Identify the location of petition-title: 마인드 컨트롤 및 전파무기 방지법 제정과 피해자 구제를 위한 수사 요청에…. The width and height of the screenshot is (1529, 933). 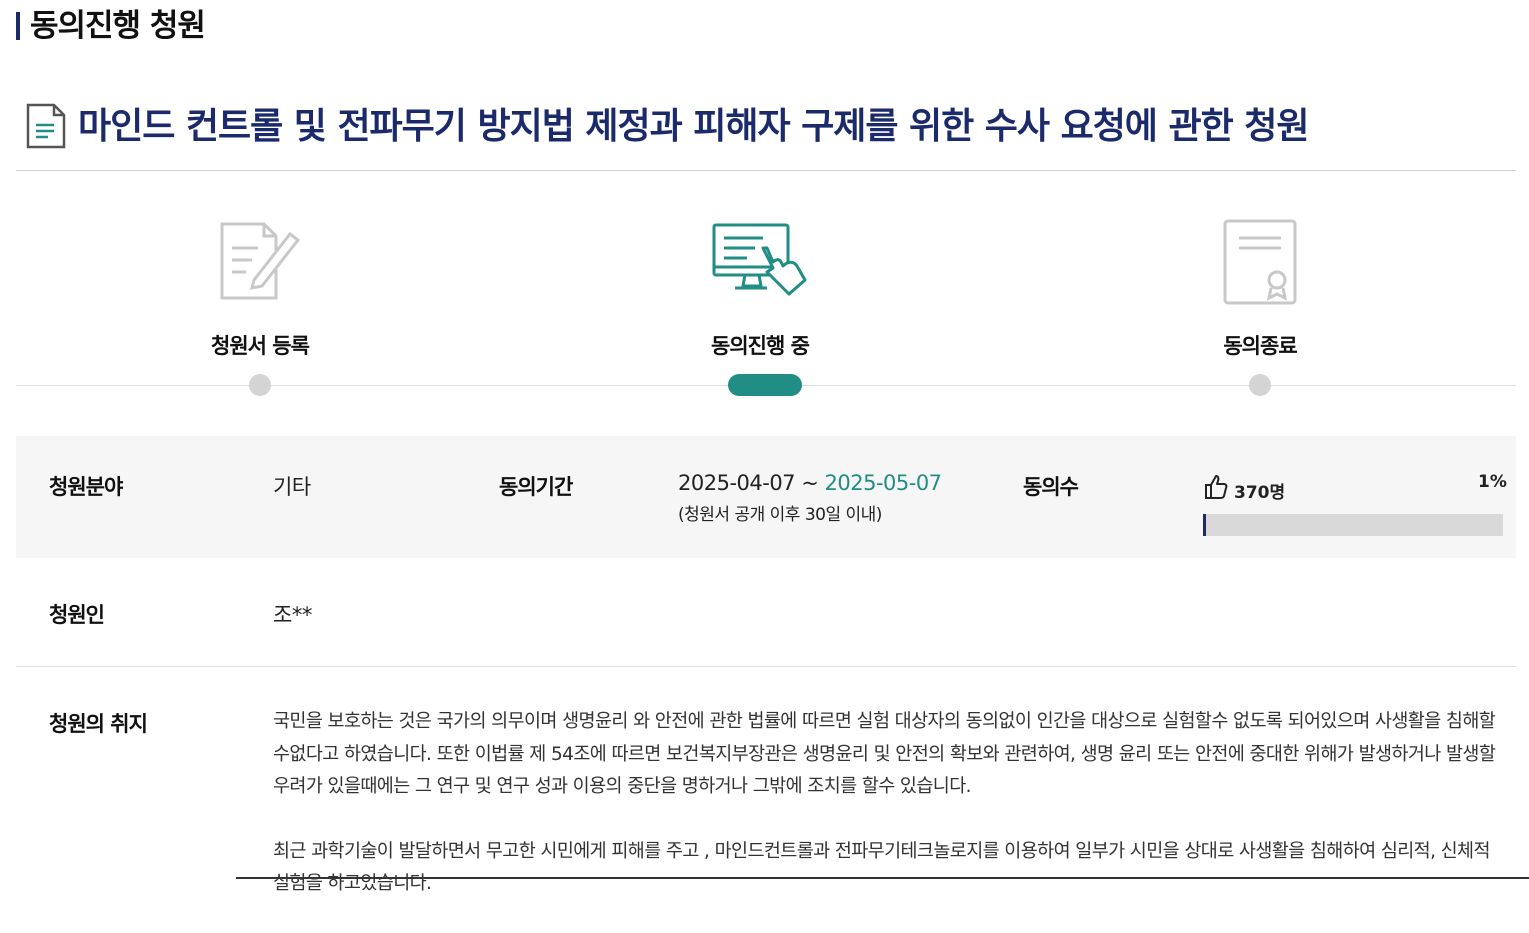
(693, 126).